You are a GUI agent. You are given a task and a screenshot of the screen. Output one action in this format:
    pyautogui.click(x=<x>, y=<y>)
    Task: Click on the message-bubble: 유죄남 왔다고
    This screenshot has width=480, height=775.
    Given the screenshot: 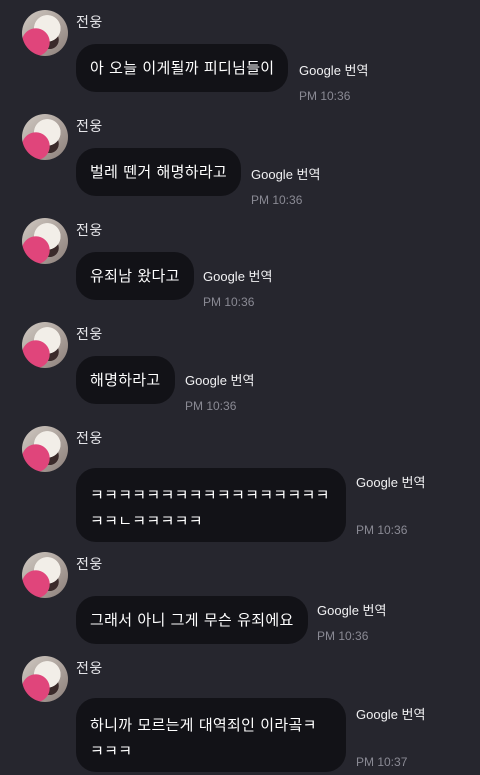 What is the action you would take?
    pyautogui.click(x=135, y=276)
    